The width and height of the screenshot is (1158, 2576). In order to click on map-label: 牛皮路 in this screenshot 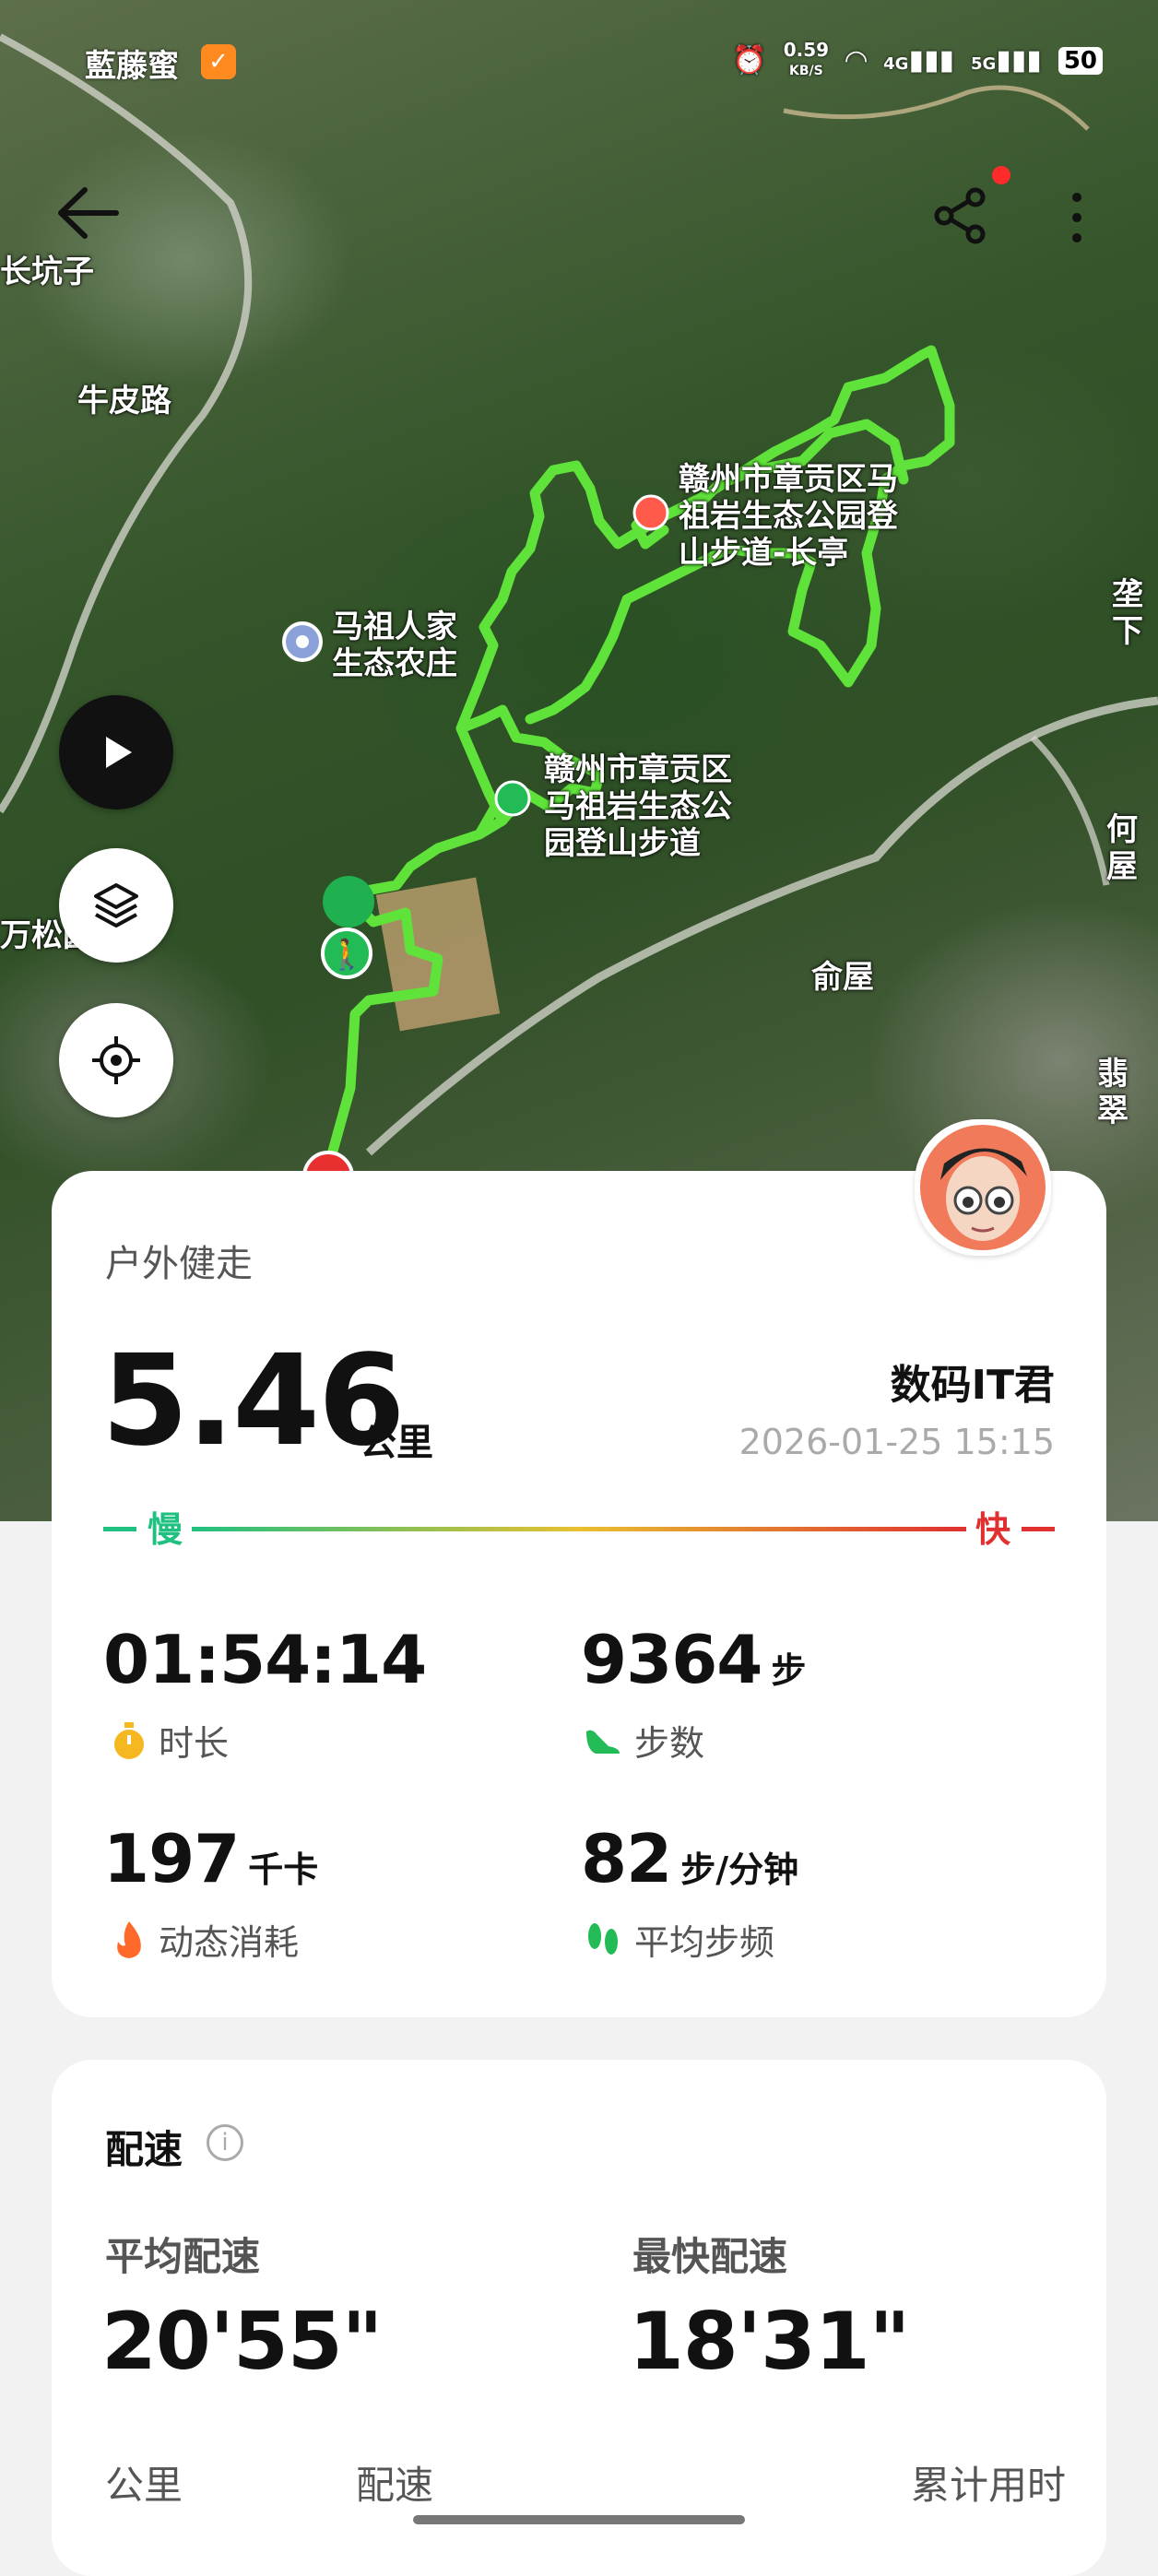, I will do `click(124, 401)`.